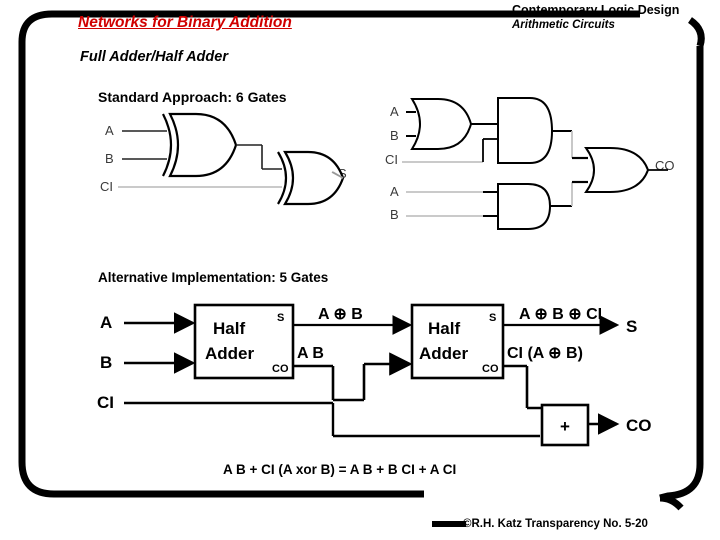 This screenshot has width=720, height=540. What do you see at coordinates (185, 22) in the screenshot?
I see `page-title: Networks for Binary Addition` at bounding box center [185, 22].